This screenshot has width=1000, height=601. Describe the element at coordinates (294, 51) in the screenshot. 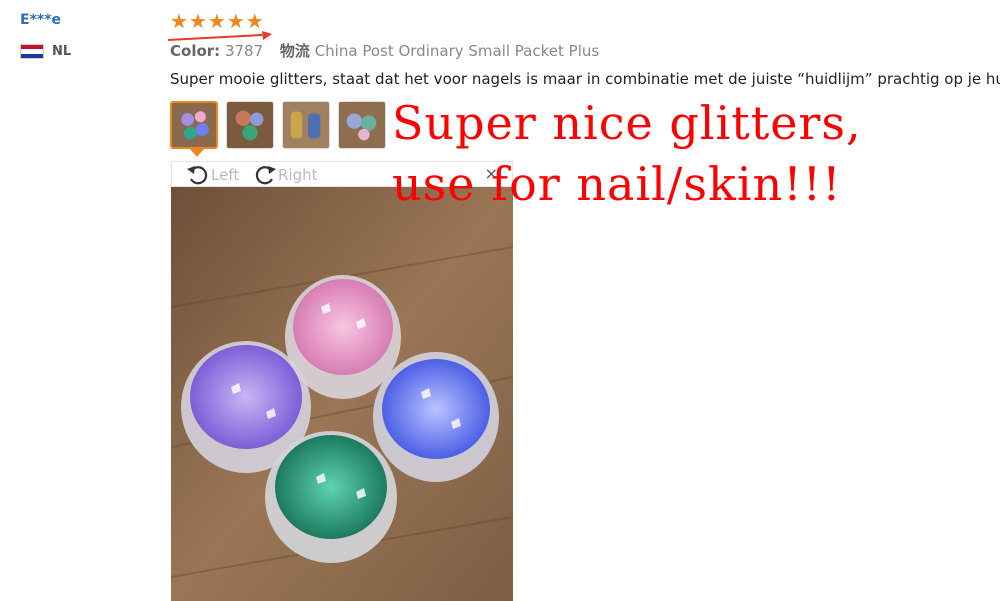

I see `shipping-label: 物流` at that location.